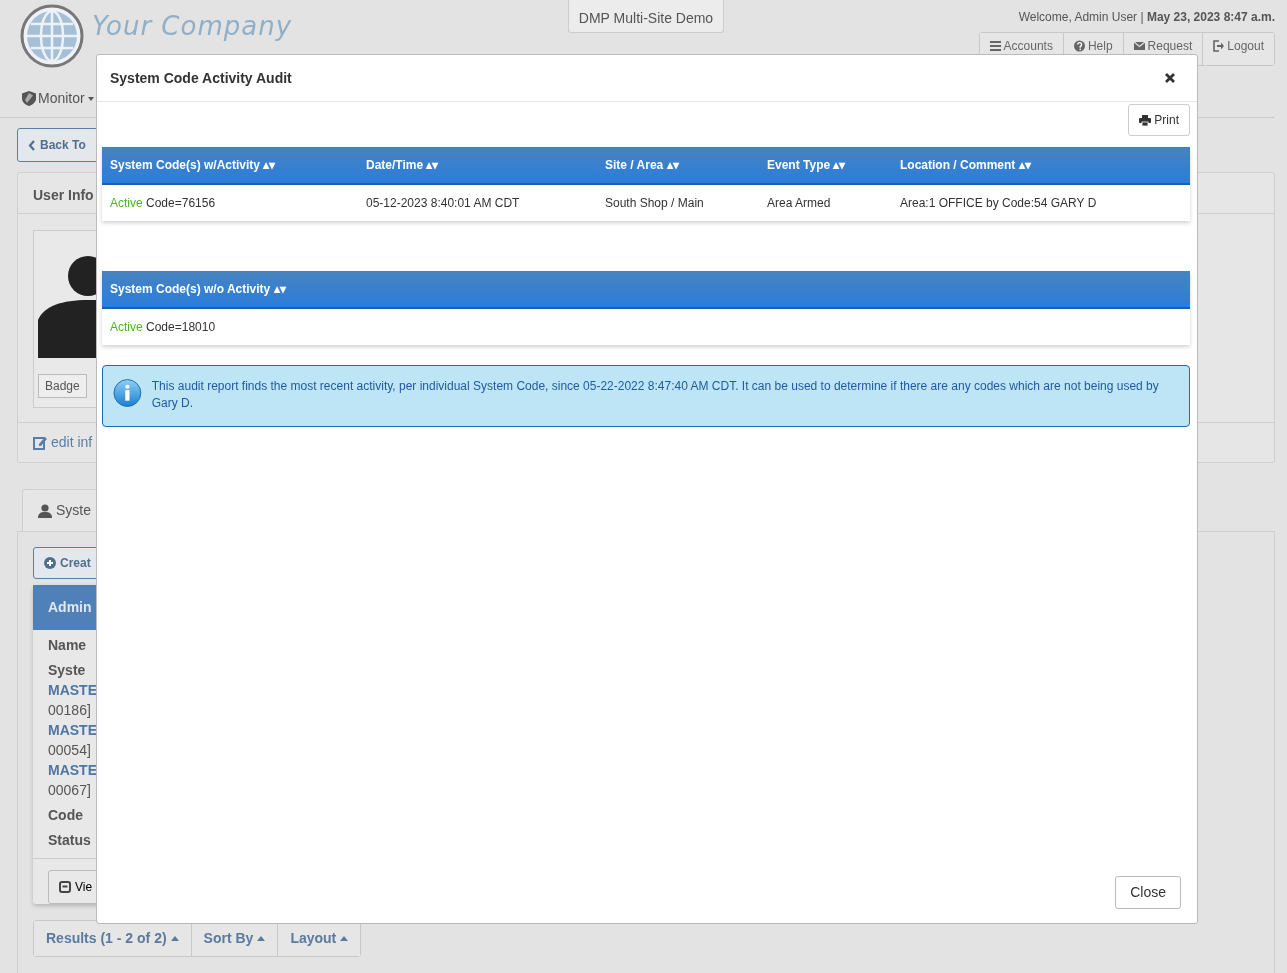 This screenshot has width=1287, height=973. I want to click on printer-icon, so click(1145, 120).